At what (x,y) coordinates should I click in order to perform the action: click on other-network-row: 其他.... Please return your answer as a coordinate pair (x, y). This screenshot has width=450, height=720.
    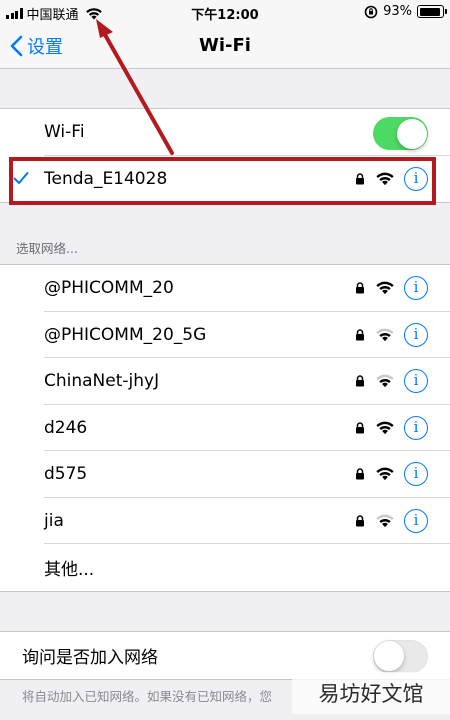
    Looking at the image, I should click on (225, 567).